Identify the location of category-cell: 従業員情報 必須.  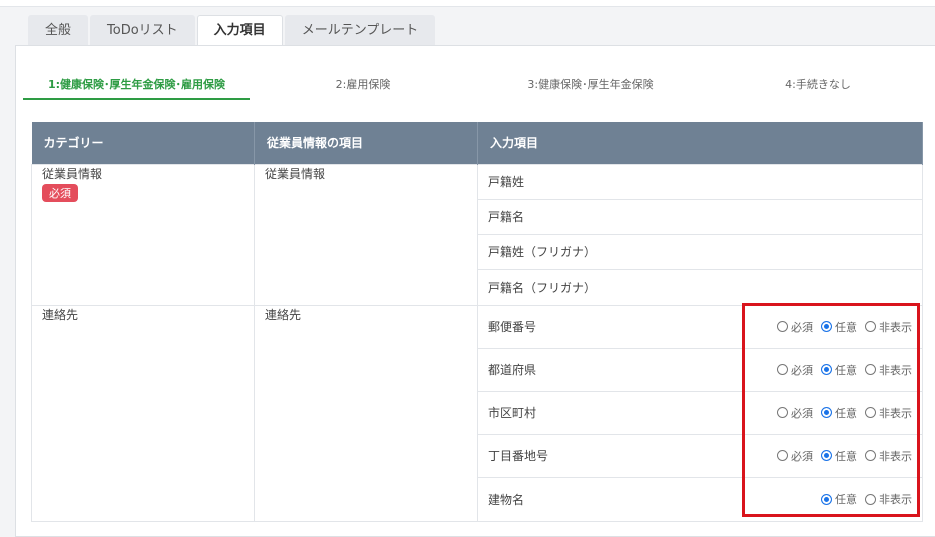
(143, 234).